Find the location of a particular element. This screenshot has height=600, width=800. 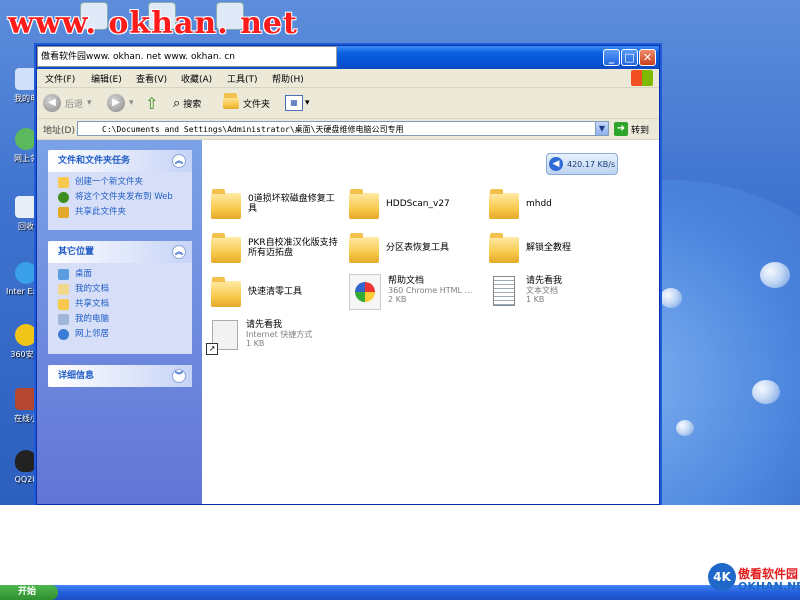

place-link-label: 网上邻居 is located at coordinates (92, 334).